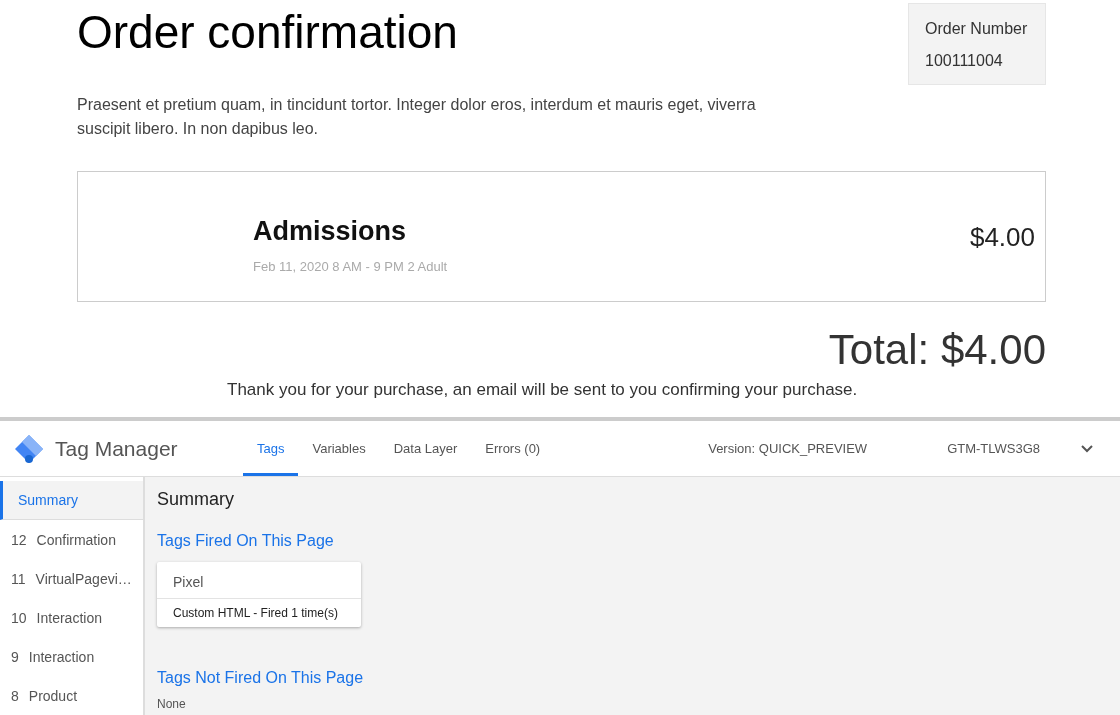  Describe the element at coordinates (964, 61) in the screenshot. I see `order-number: 100111004` at that location.